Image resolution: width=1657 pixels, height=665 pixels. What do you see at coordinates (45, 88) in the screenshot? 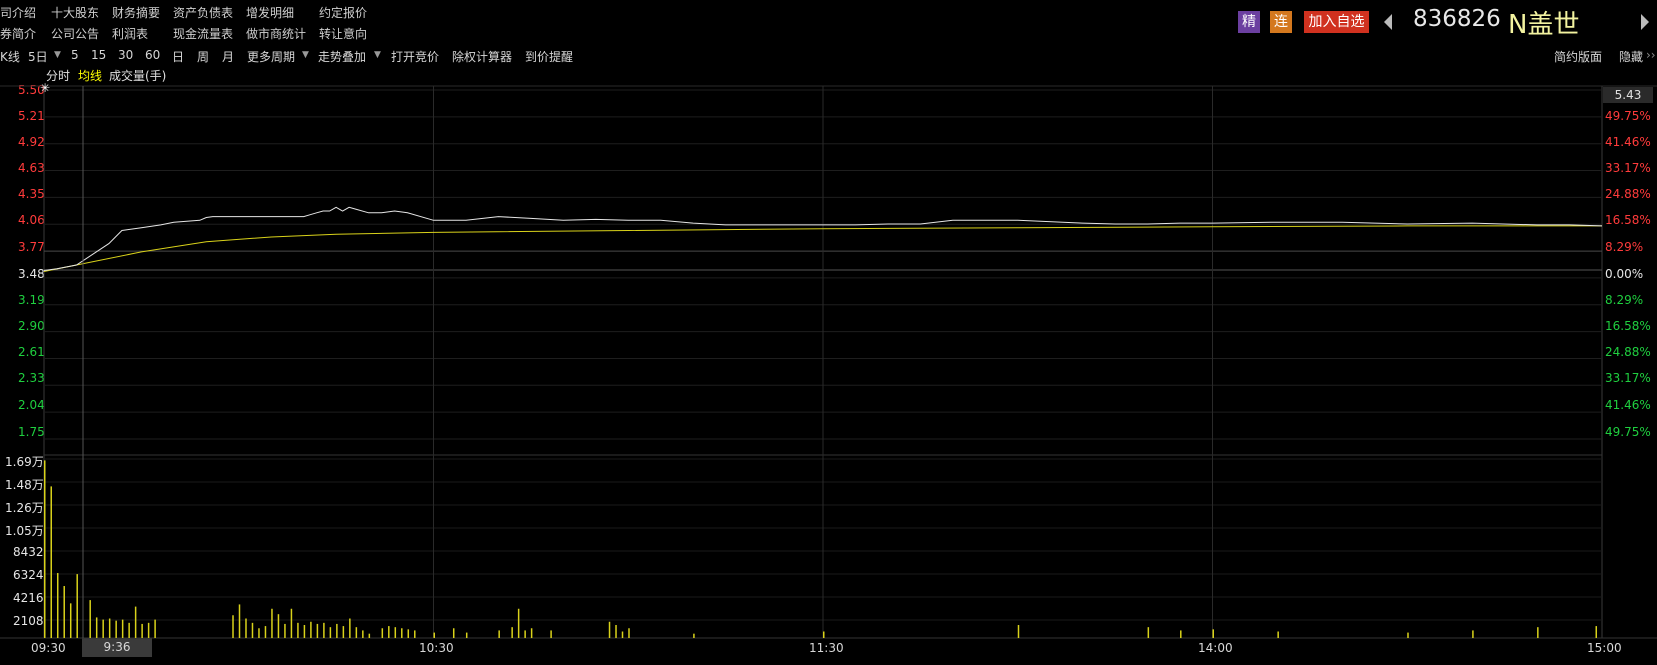
I see `crosshair-marker-icon: ✳` at bounding box center [45, 88].